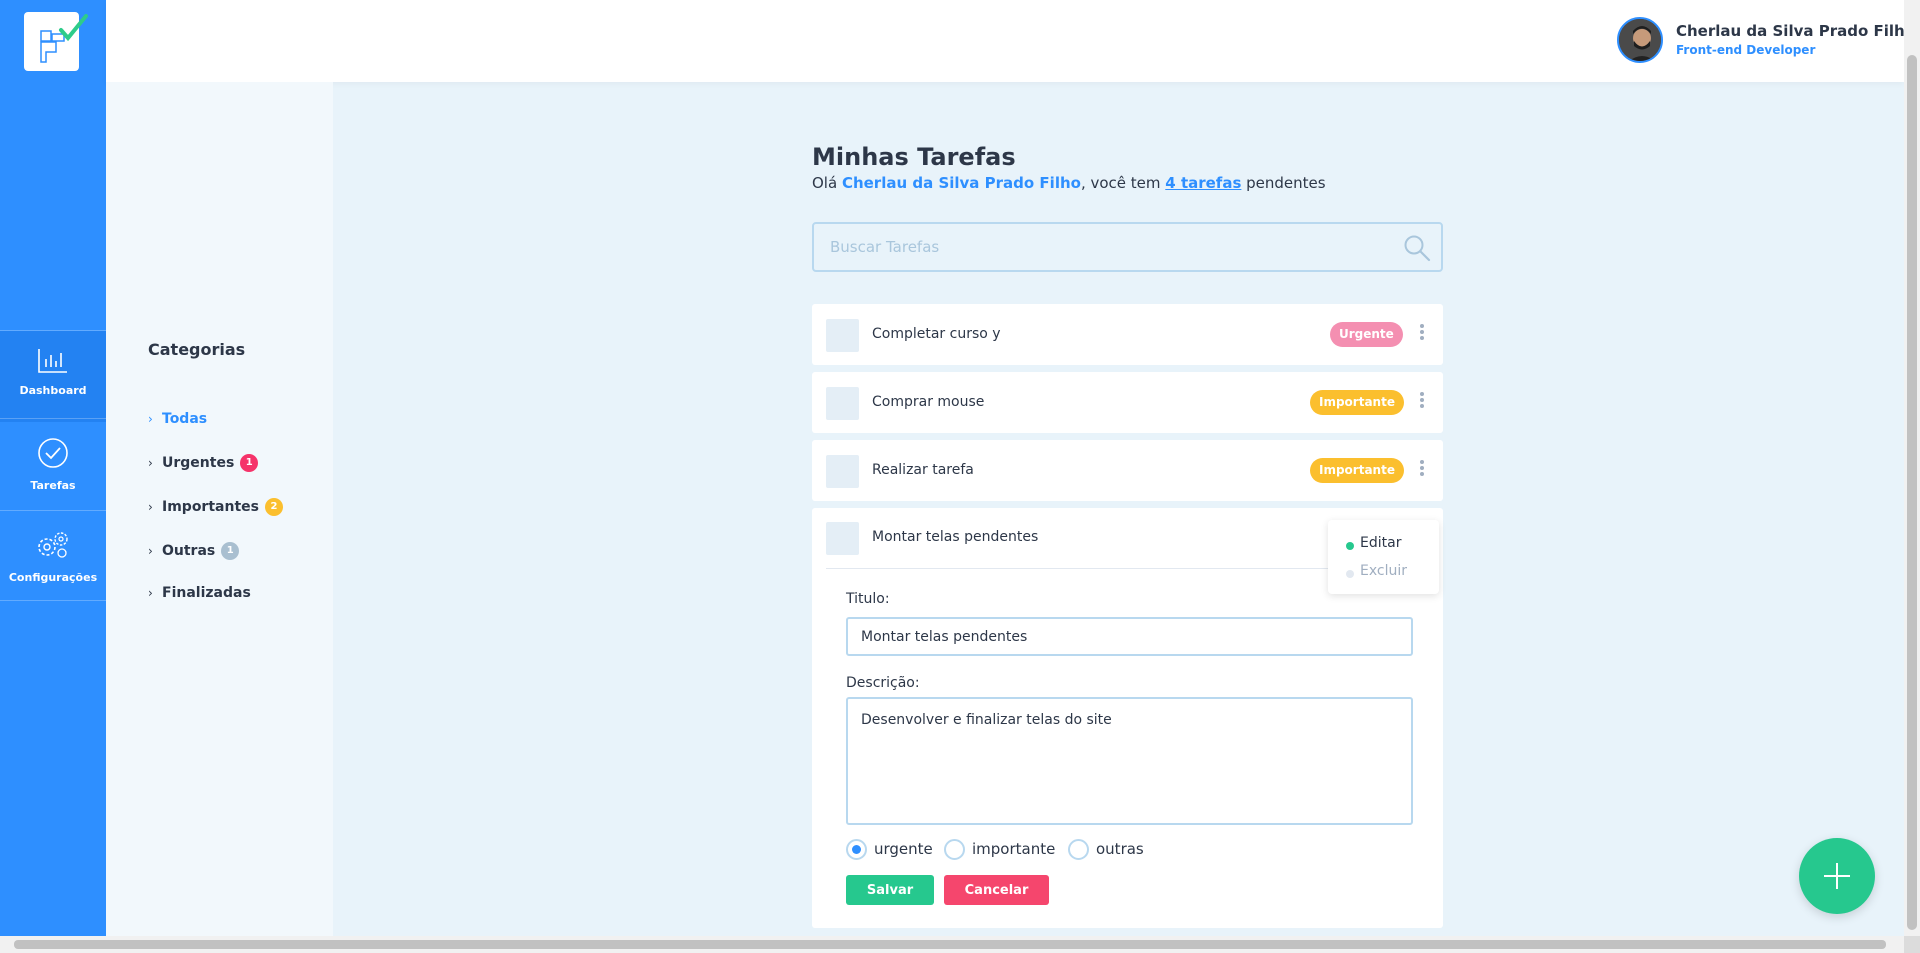 Image resolution: width=1920 pixels, height=953 pixels. I want to click on nav-item-configuracoes: Configurações, so click(53, 557).